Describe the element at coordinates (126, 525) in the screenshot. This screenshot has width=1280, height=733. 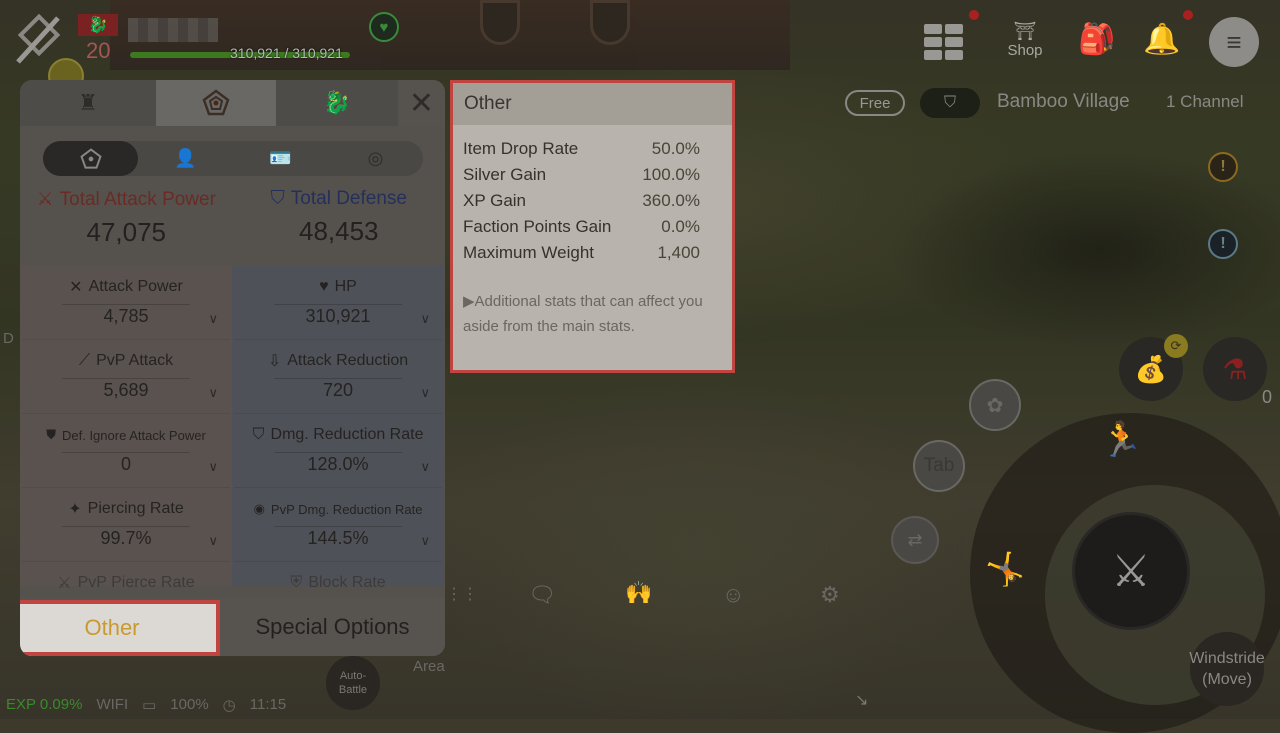
I see `stat-piercing-rate: ✦ Piercing Rate 99.7% ∨` at that location.